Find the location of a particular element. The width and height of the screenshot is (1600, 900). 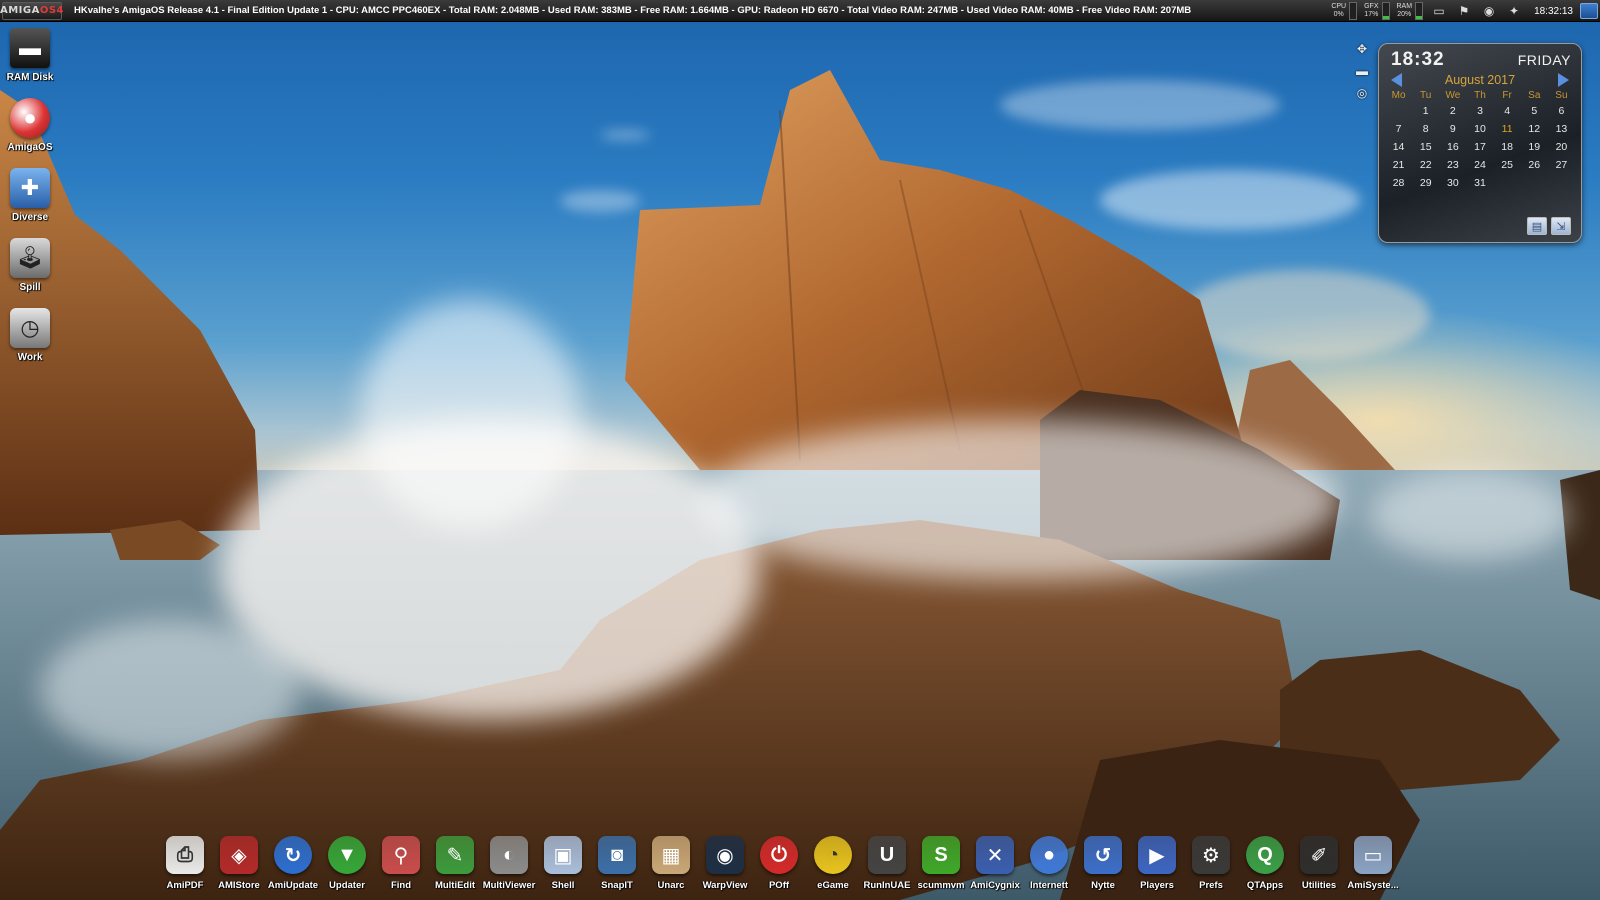

calendar-date: 29 is located at coordinates (1425, 183).